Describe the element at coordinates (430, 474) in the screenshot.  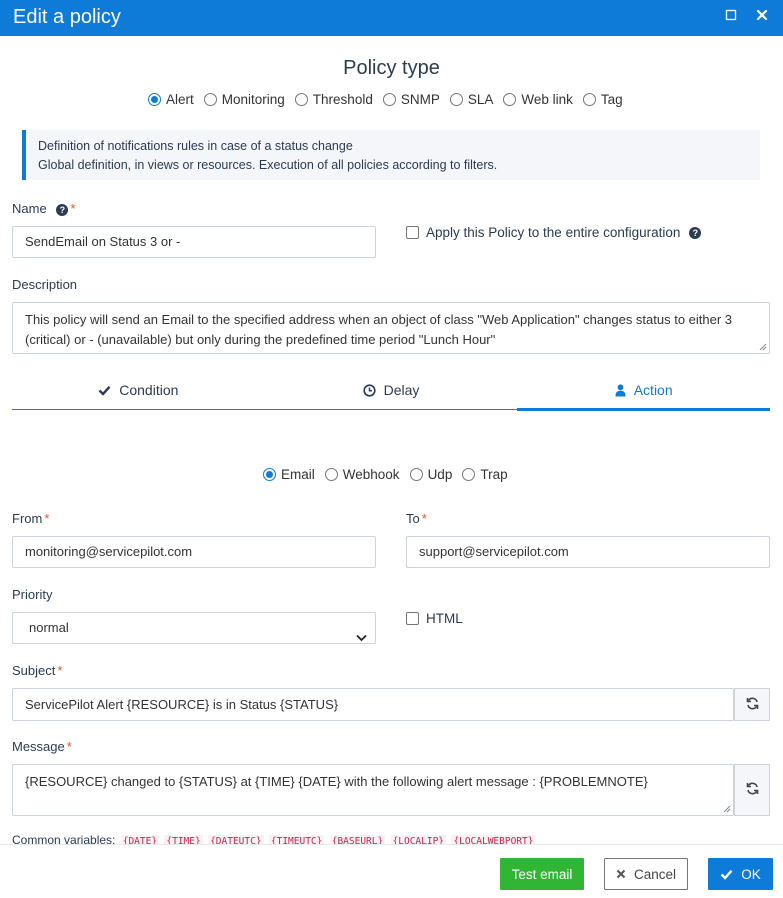
I see `action-type-udp: Udp` at that location.